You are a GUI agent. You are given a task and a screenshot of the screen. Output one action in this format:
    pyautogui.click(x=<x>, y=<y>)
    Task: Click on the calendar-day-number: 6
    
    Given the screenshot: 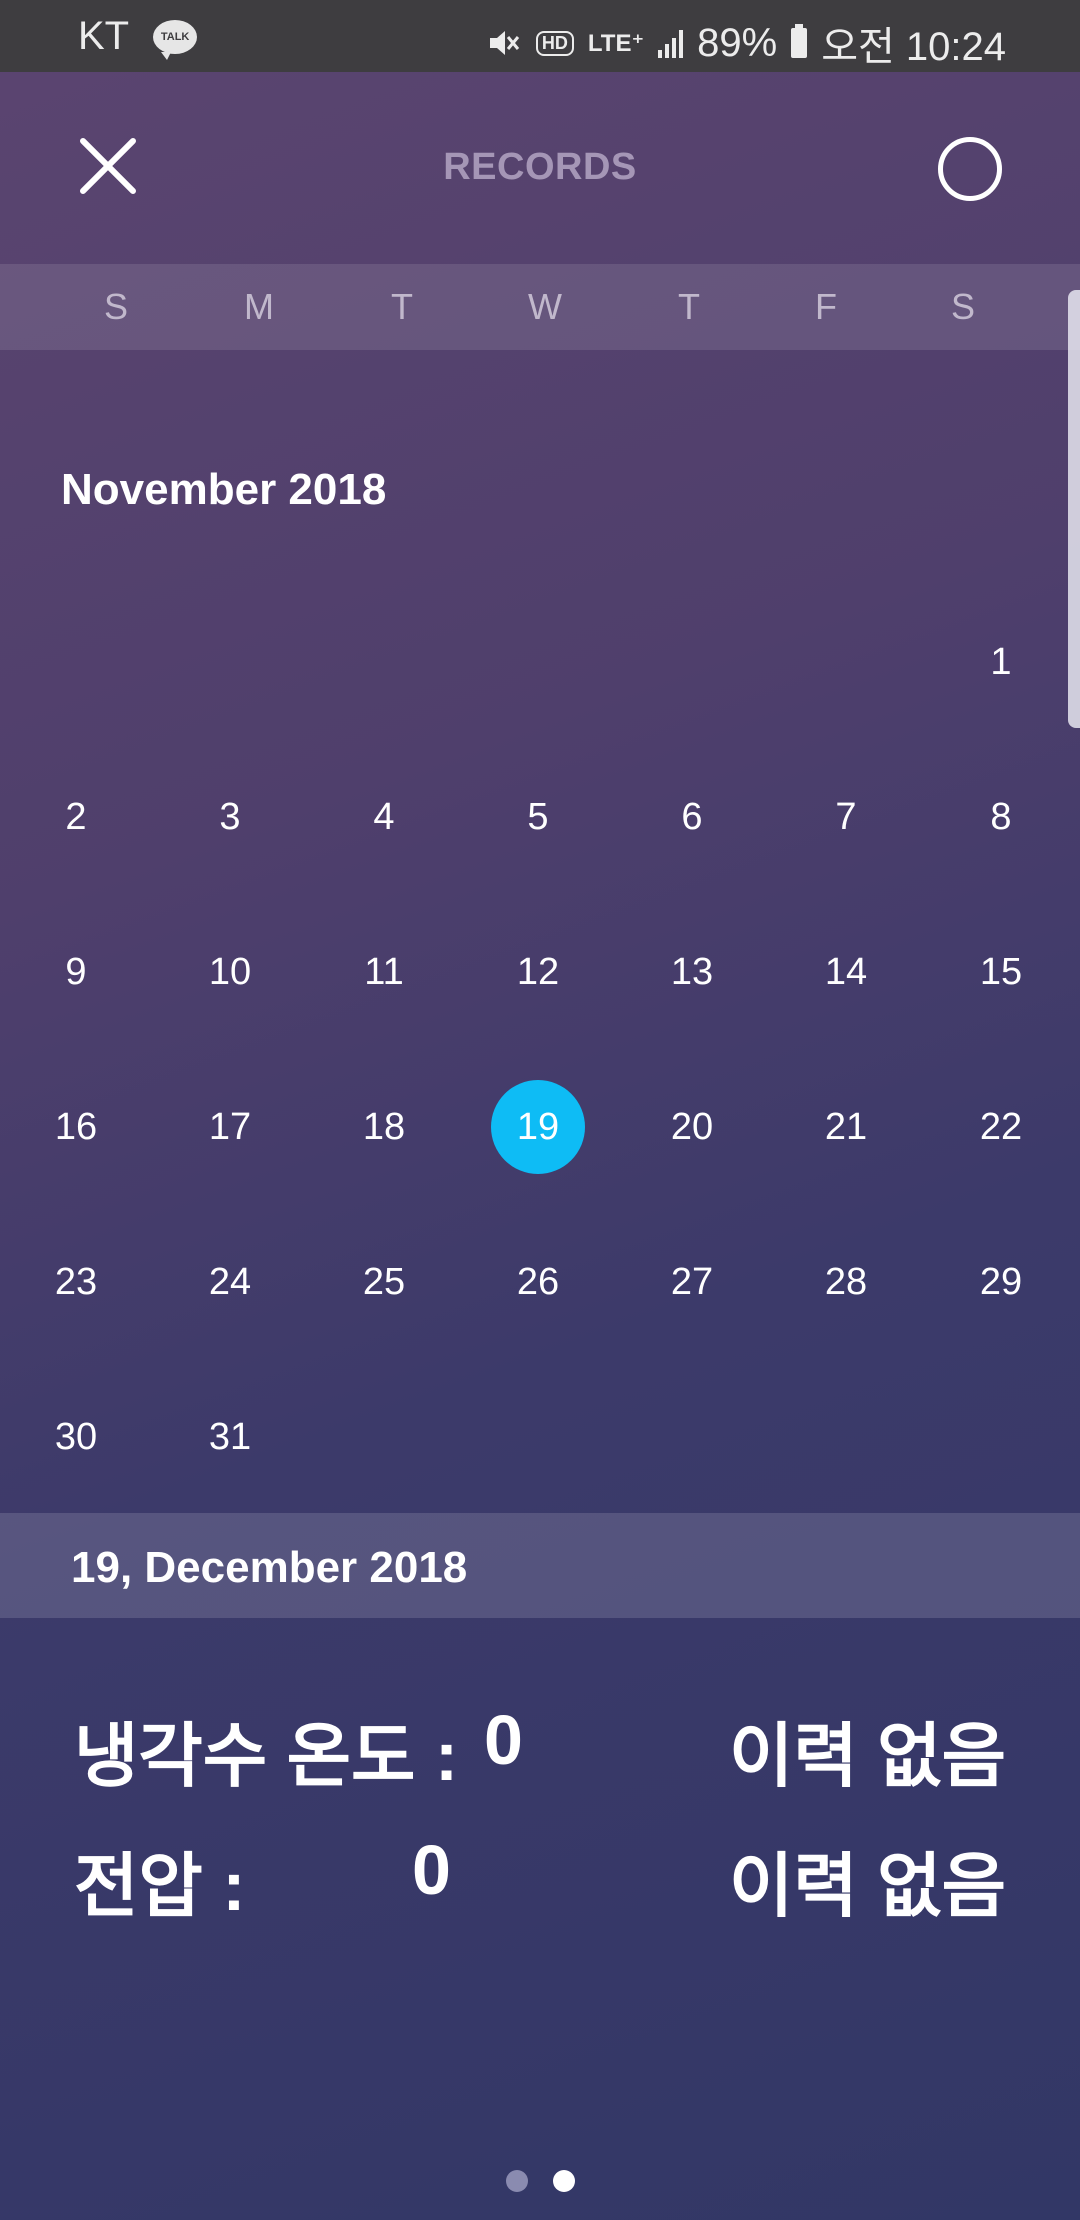 What is the action you would take?
    pyautogui.click(x=692, y=816)
    